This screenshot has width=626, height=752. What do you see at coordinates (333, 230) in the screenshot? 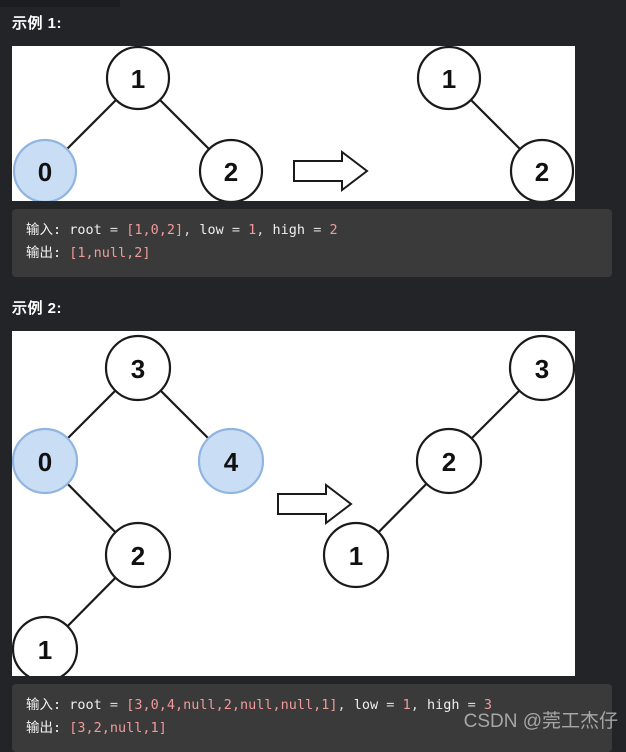
I see `input-high-value: 2` at bounding box center [333, 230].